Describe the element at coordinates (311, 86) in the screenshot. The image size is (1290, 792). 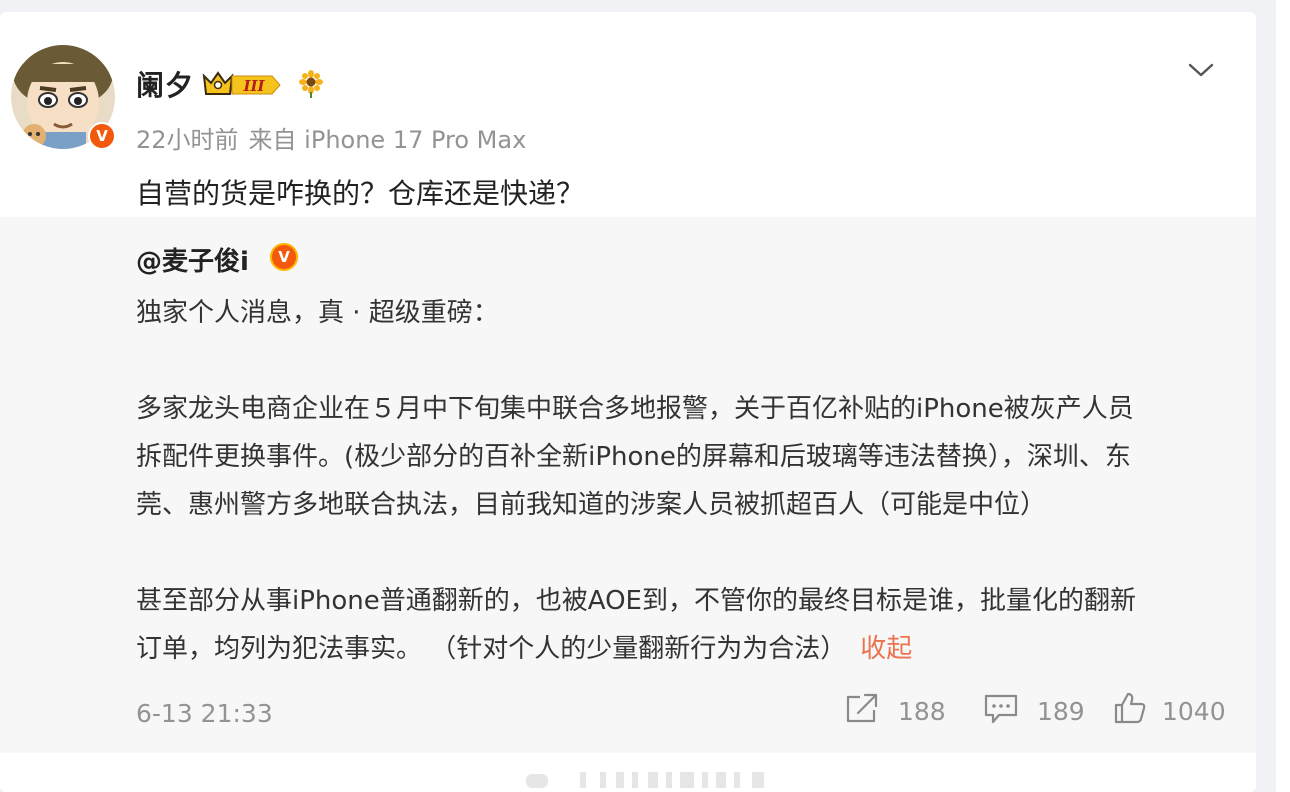
I see `sunflower-icon` at that location.